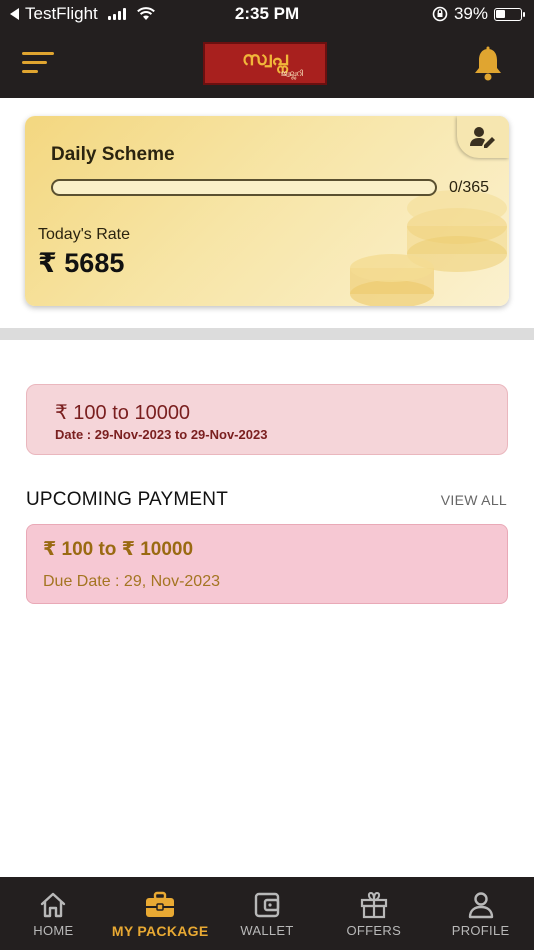 The image size is (534, 950). Describe the element at coordinates (267, 564) in the screenshot. I see `upcoming-payment-card: ₹ 100 to ₹ 10000 Due Date : 29, Nov-2023` at that location.